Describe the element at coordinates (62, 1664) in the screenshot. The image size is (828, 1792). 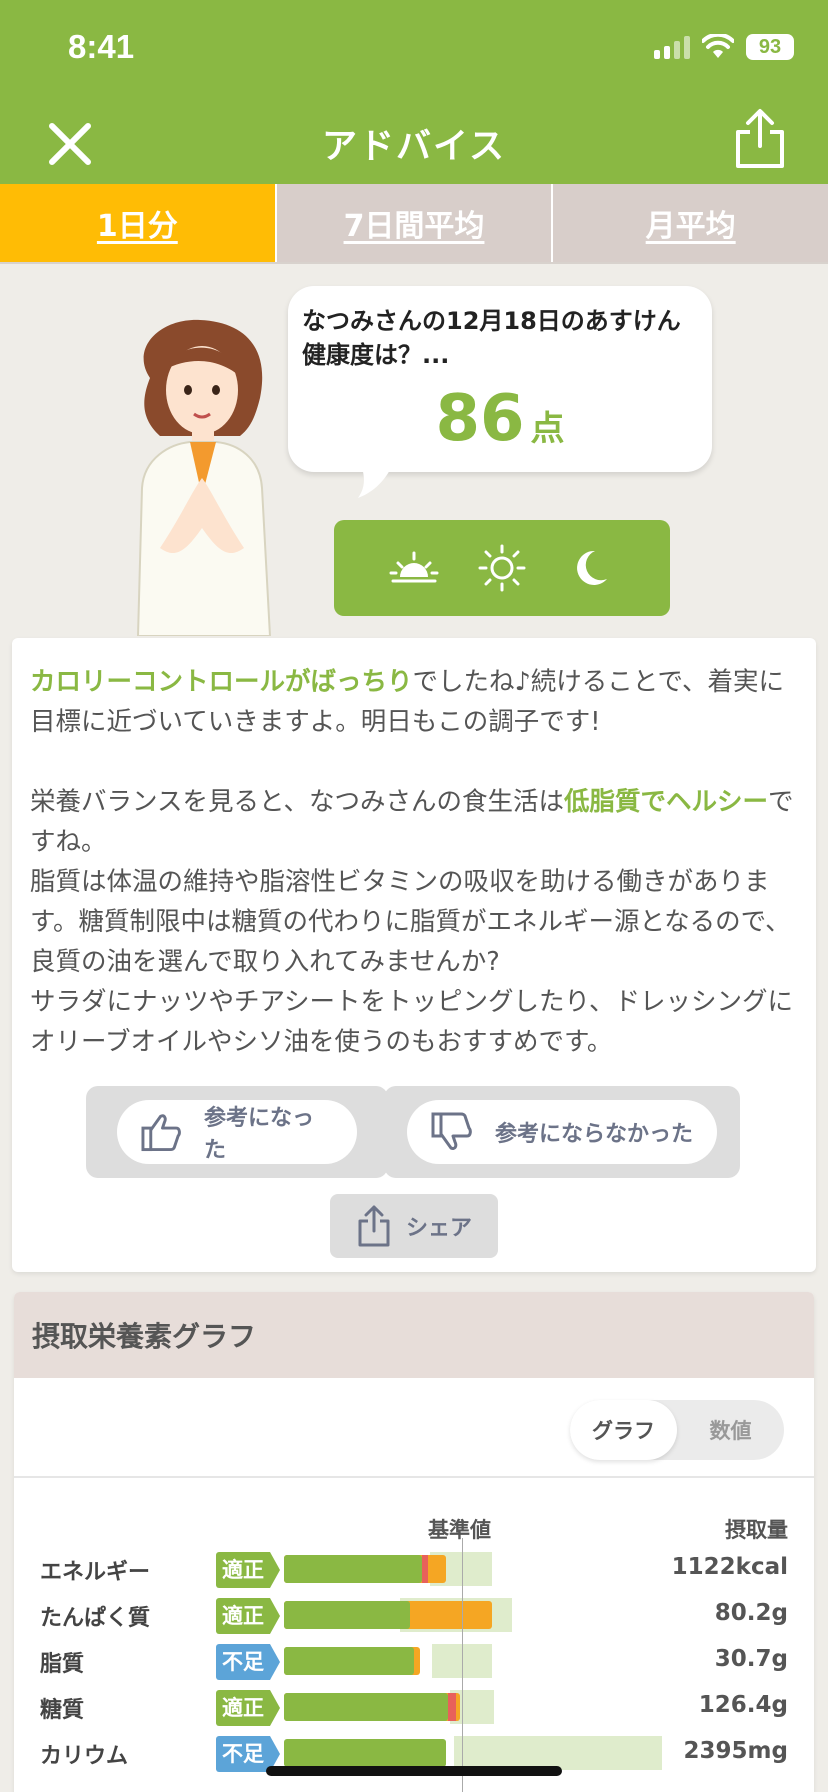
I see `nutrient-name: 脂質` at that location.